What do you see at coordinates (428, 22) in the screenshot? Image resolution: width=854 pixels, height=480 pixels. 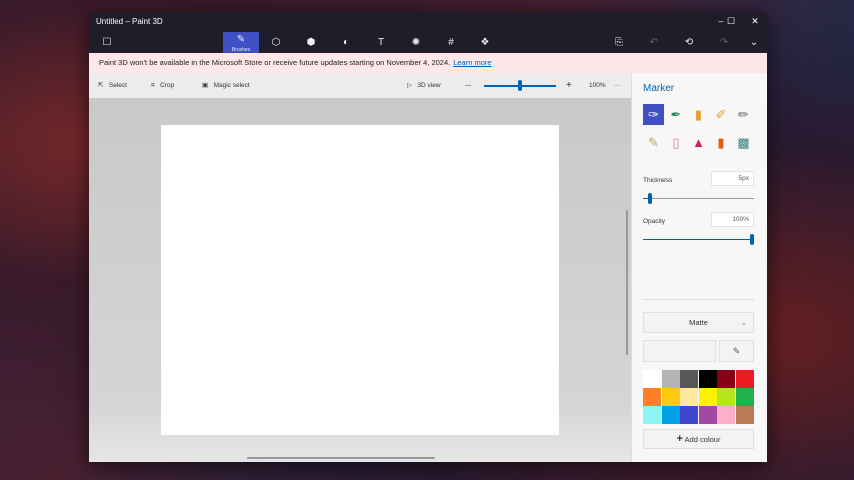 I see `title-bar: Untitled – Paint 3D` at bounding box center [428, 22].